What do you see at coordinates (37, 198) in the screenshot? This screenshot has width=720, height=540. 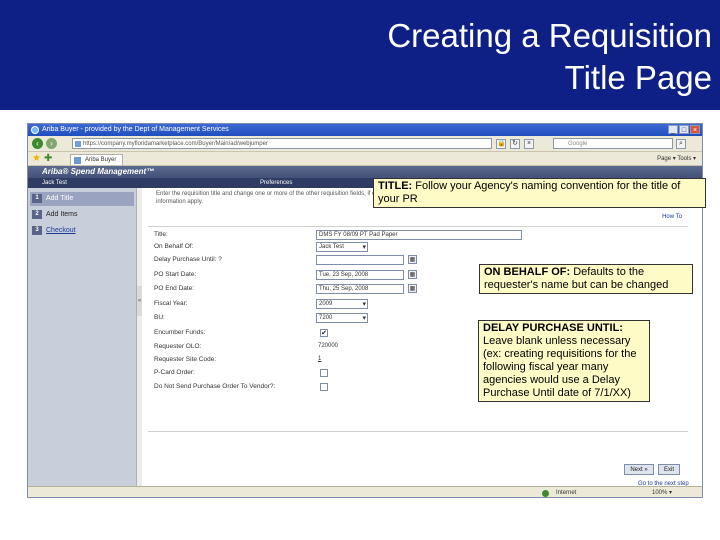 I see `step-number: 1` at bounding box center [37, 198].